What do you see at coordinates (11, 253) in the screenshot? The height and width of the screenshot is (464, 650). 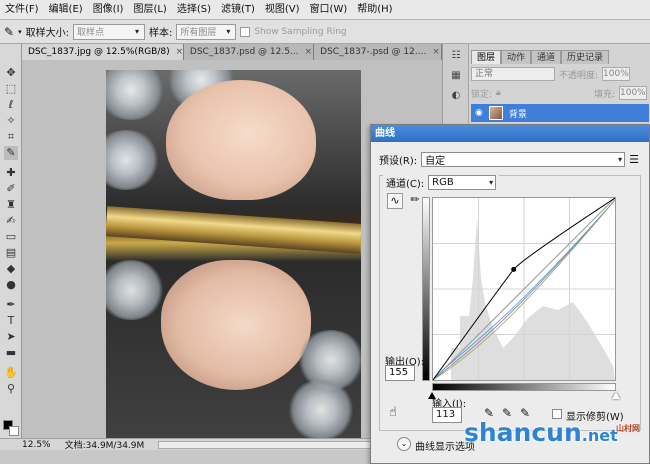 I see `gradient-icon: ▤` at bounding box center [11, 253].